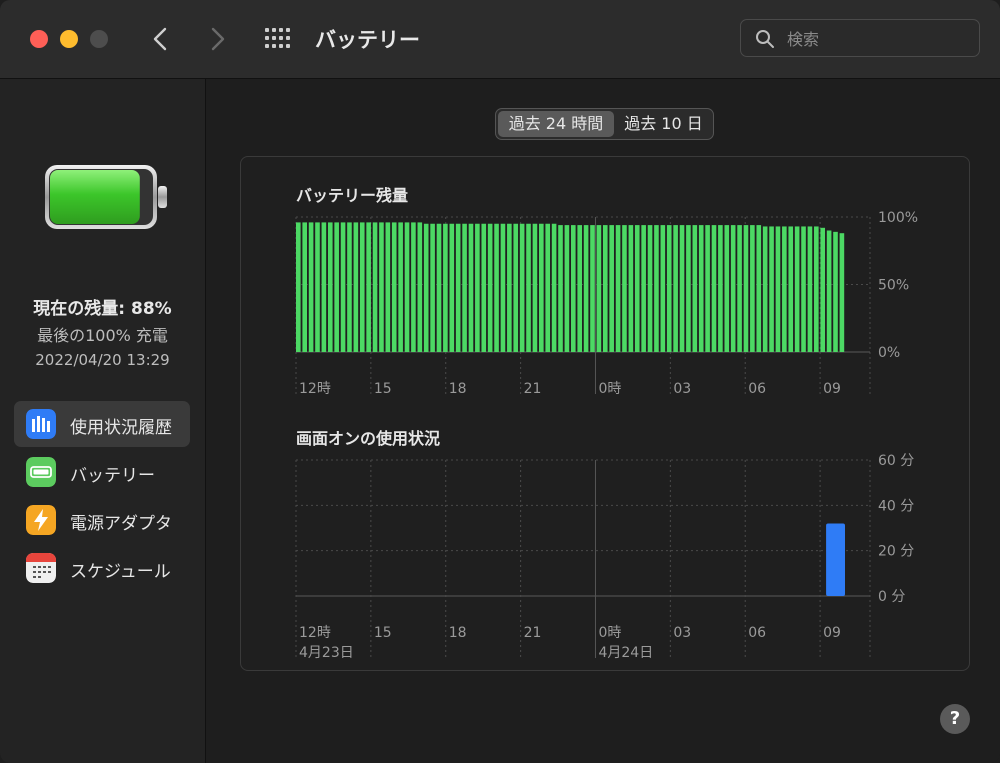 The width and height of the screenshot is (1000, 763). What do you see at coordinates (278, 39) in the screenshot?
I see `show-all-button` at bounding box center [278, 39].